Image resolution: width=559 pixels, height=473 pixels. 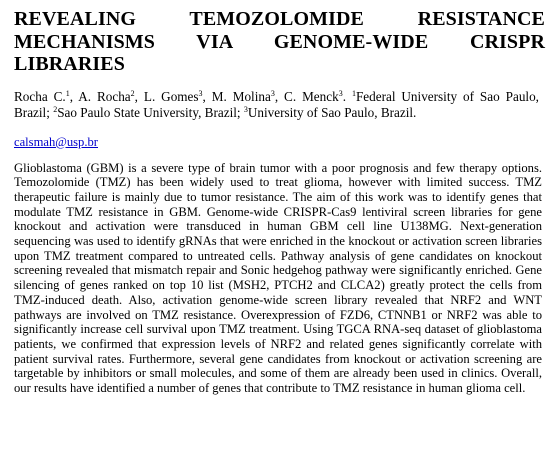 I want to click on author-name: , C. Menck, so click(x=306, y=96).